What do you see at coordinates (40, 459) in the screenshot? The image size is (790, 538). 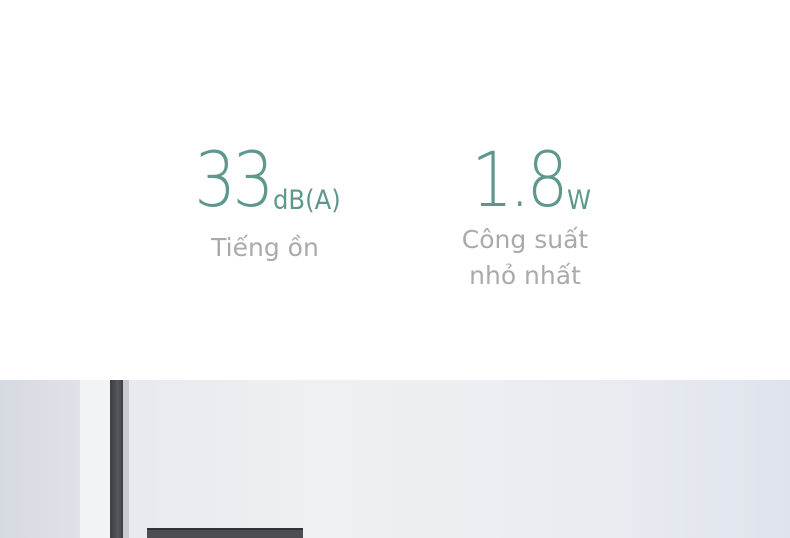 I see `photo-wall-panel` at bounding box center [40, 459].